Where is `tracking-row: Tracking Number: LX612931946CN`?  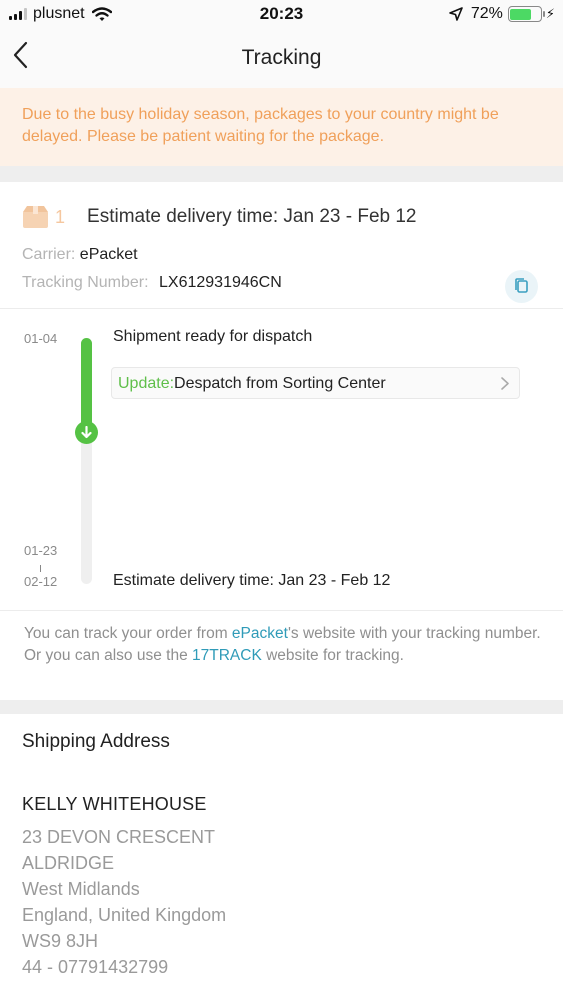 tracking-row: Tracking Number: LX612931946CN is located at coordinates (152, 283).